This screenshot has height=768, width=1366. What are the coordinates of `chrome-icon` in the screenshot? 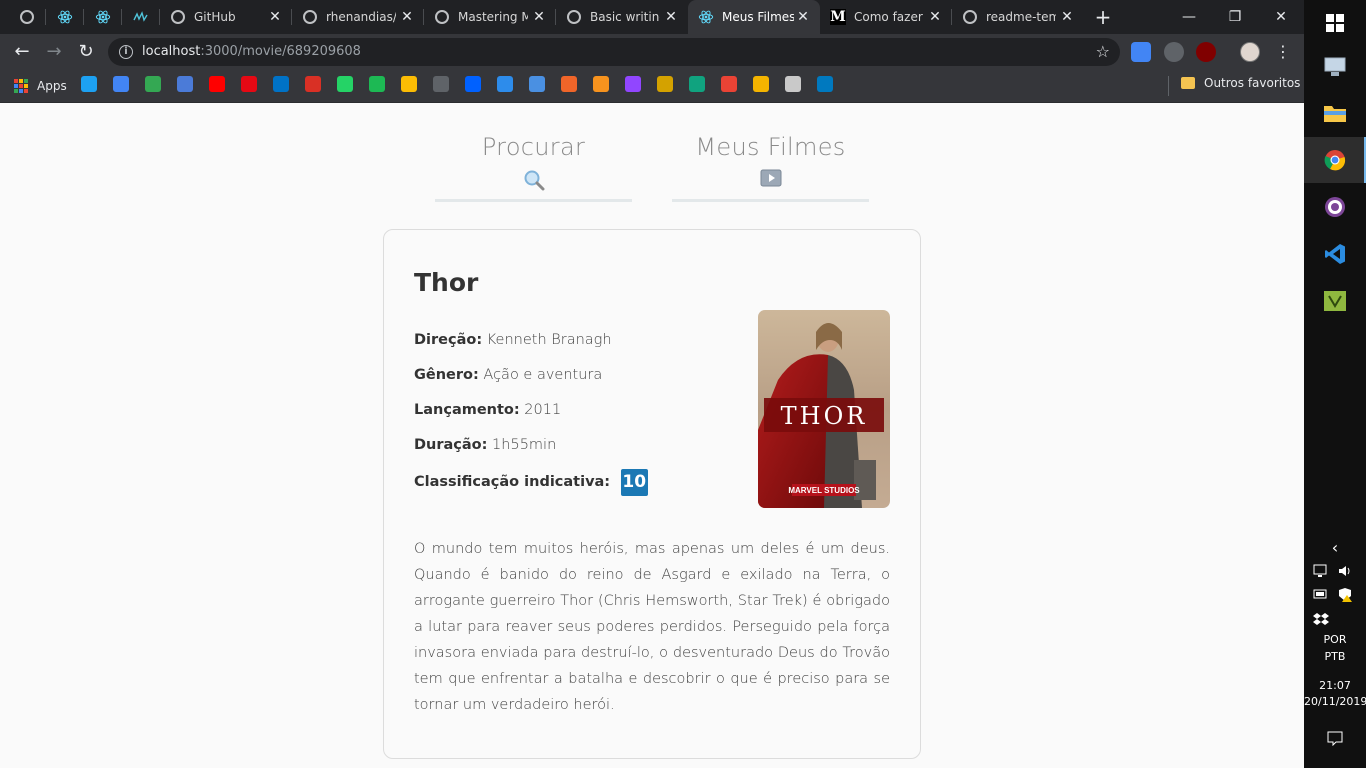 It's located at (1335, 160).